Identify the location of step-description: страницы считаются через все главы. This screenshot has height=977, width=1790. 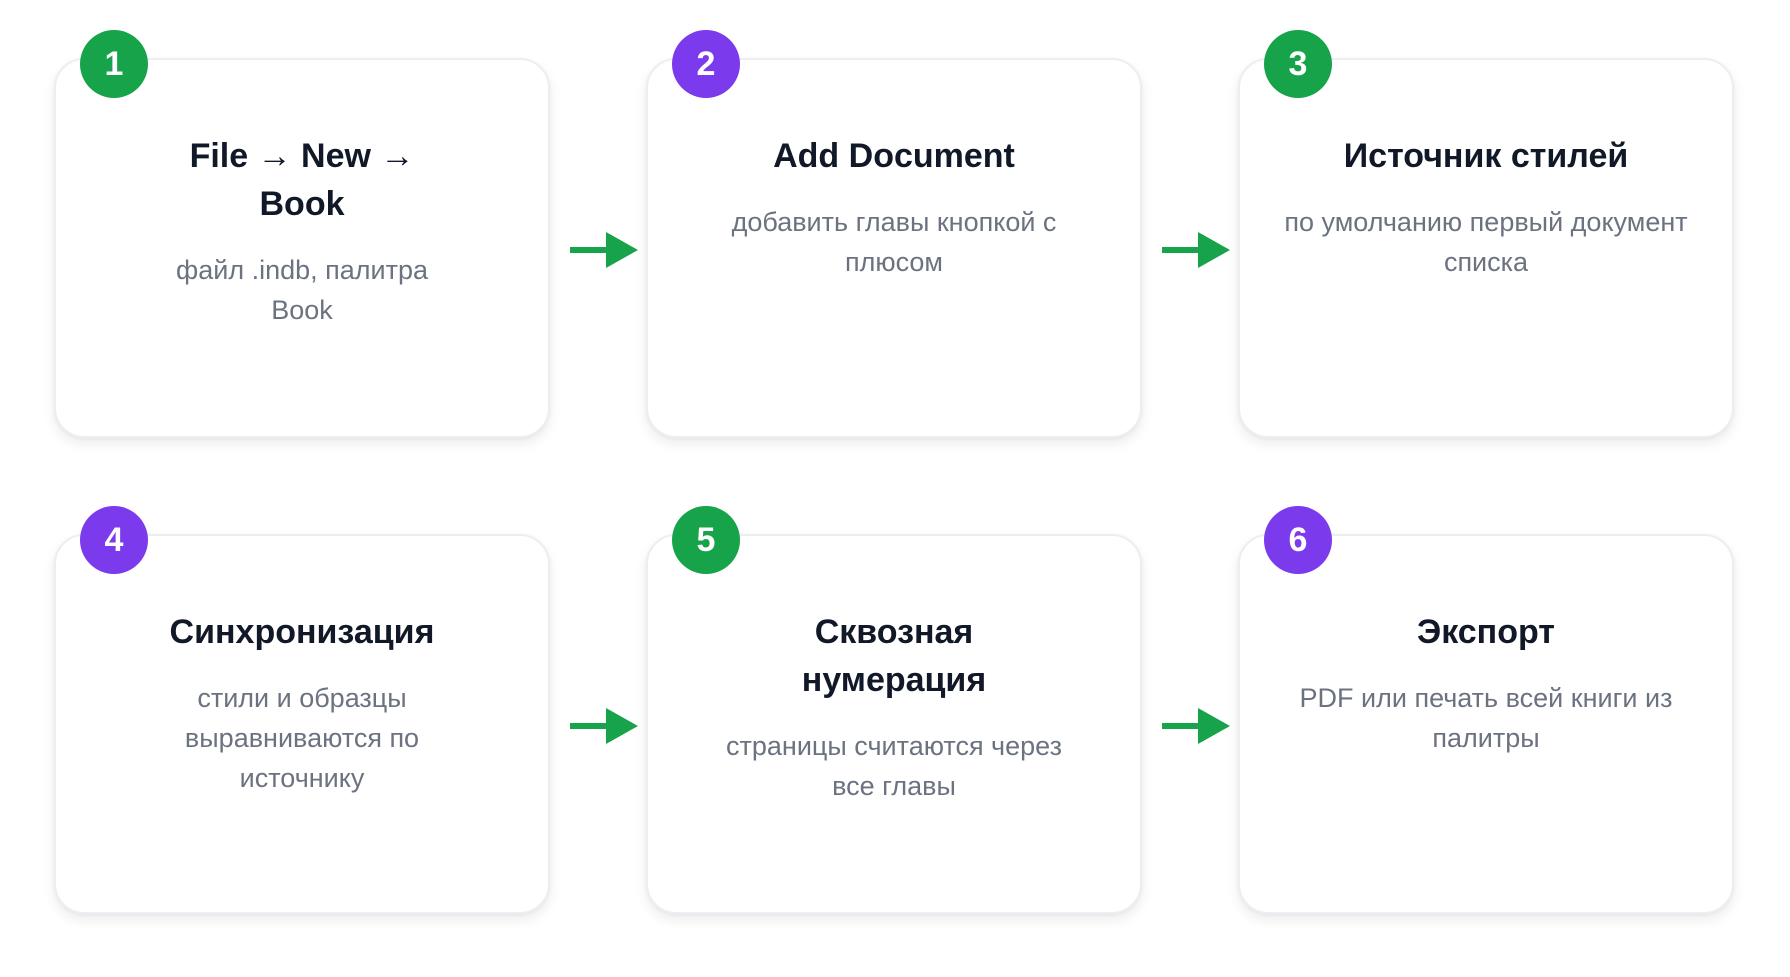
(894, 766).